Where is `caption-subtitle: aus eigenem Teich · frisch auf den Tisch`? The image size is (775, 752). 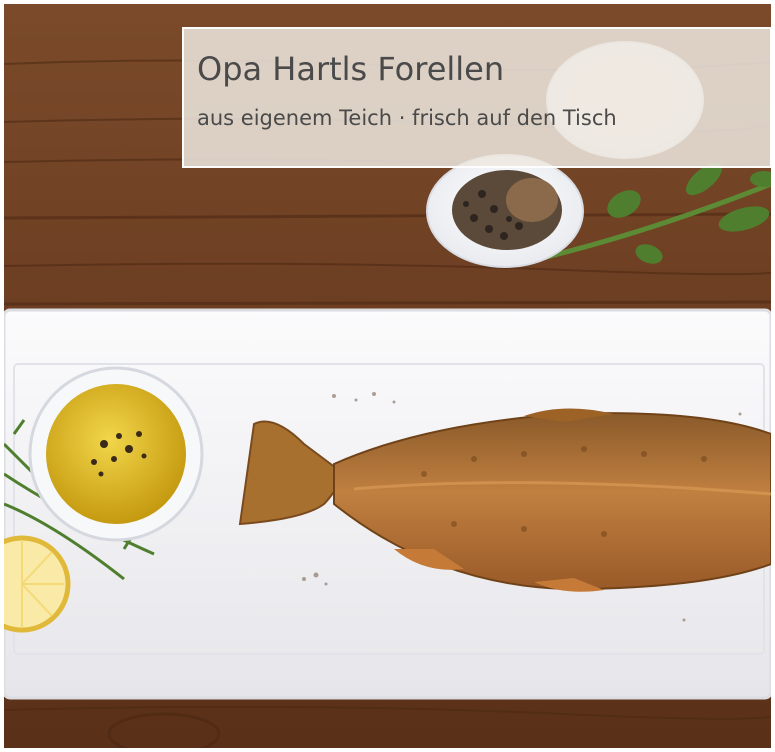 caption-subtitle: aus eigenem Teich · frisch auf den Tisch is located at coordinates (407, 118).